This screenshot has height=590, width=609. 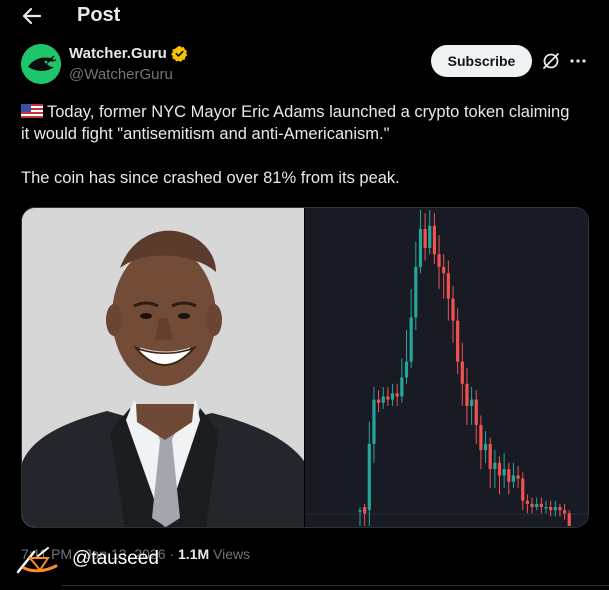 I want to click on grok-icon, so click(x=551, y=61).